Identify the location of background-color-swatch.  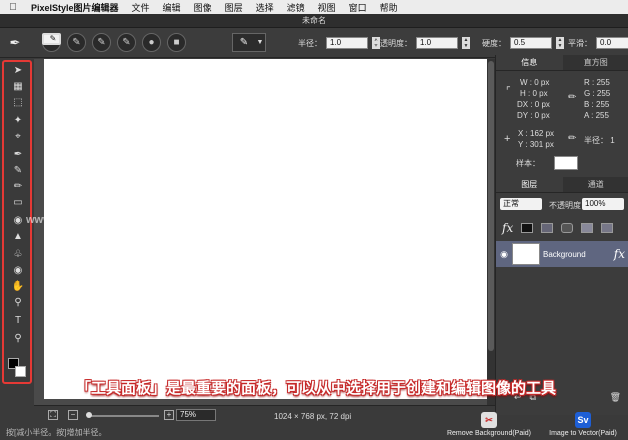
(20, 371).